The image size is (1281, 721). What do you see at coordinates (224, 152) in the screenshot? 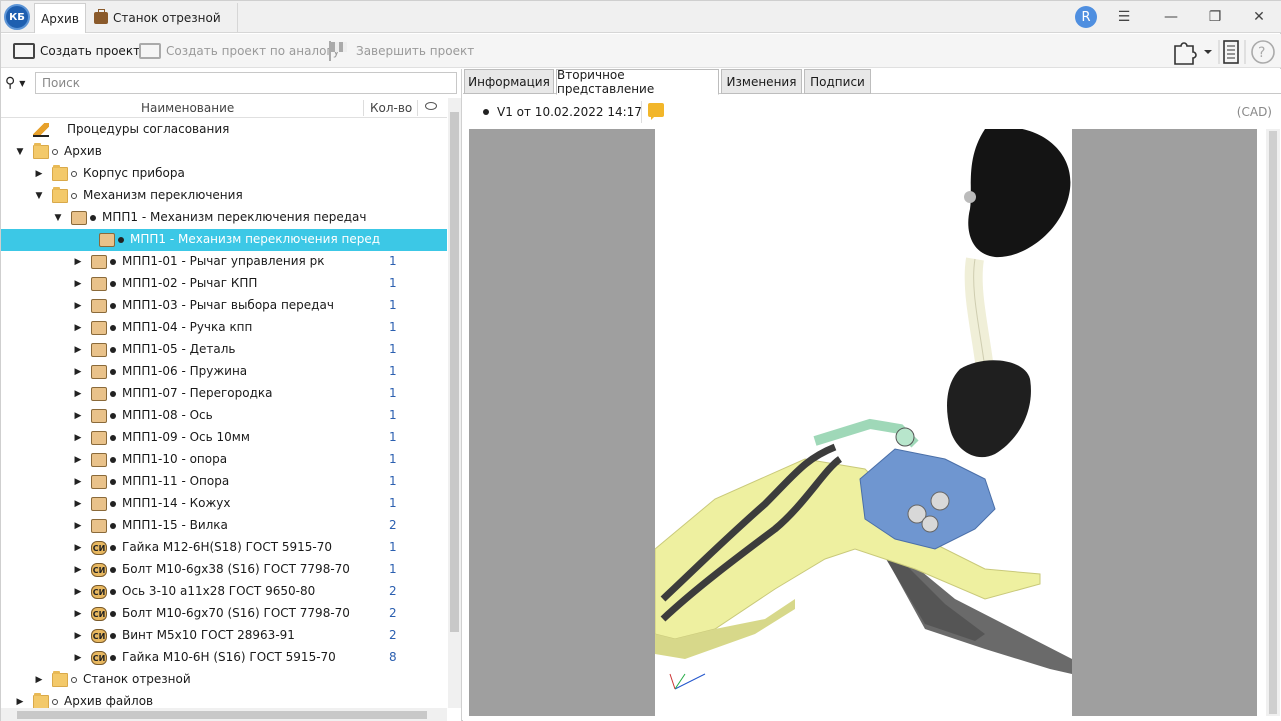
I see `tree-row: ▼ Архив` at bounding box center [224, 152].